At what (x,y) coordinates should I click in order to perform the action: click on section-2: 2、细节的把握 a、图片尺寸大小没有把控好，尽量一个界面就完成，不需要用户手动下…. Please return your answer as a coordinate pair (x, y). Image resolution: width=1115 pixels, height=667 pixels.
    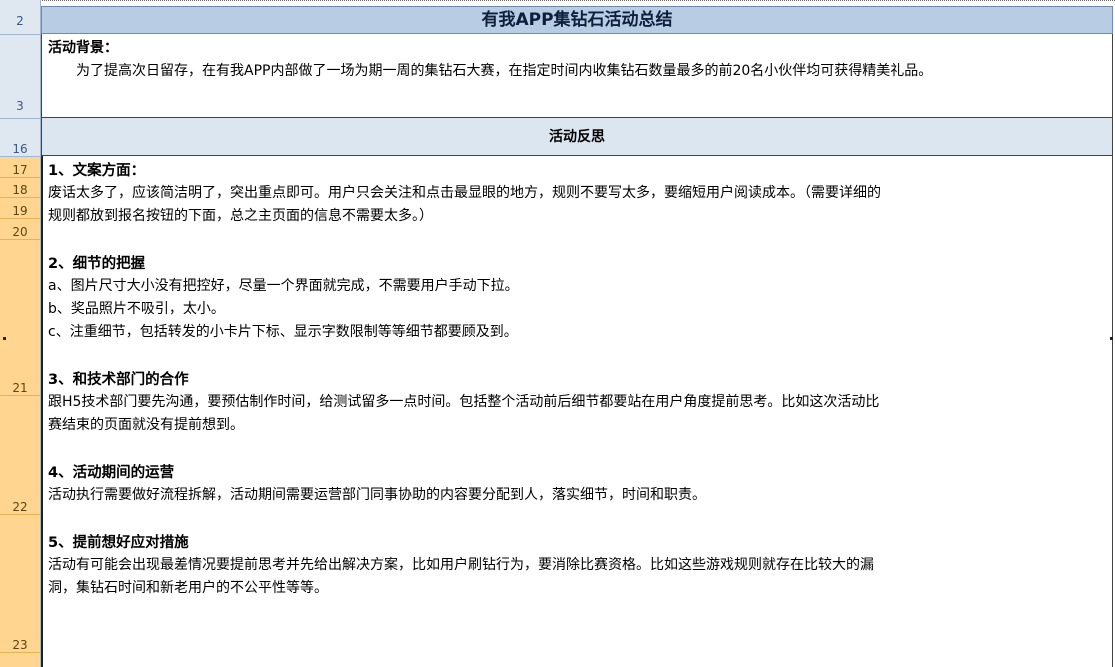
    Looking at the image, I should click on (577, 298).